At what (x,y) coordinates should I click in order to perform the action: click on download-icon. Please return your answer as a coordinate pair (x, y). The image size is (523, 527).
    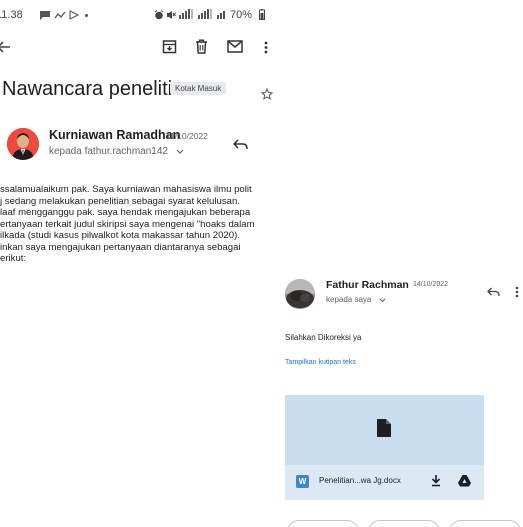
    Looking at the image, I should click on (436, 480).